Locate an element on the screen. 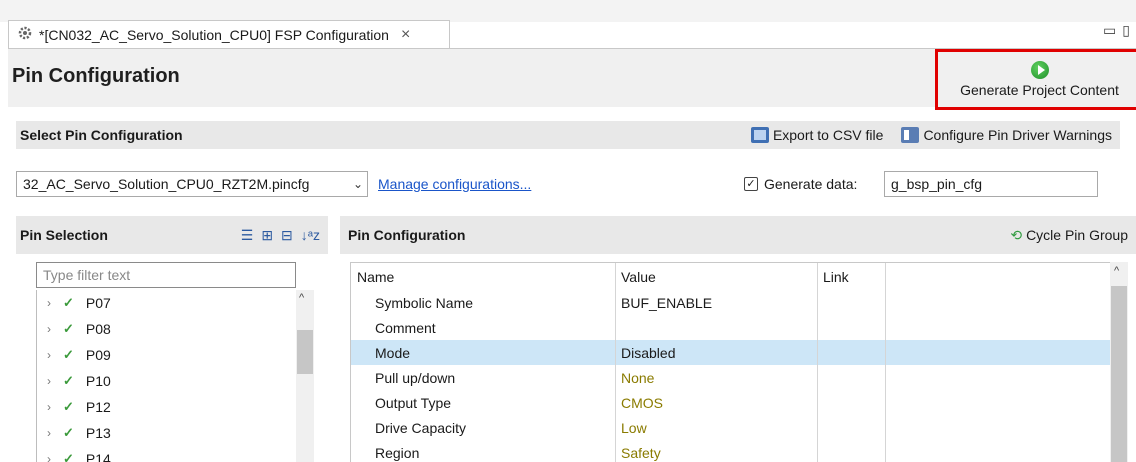 The height and width of the screenshot is (462, 1136). export-csv-icon is located at coordinates (759, 135).